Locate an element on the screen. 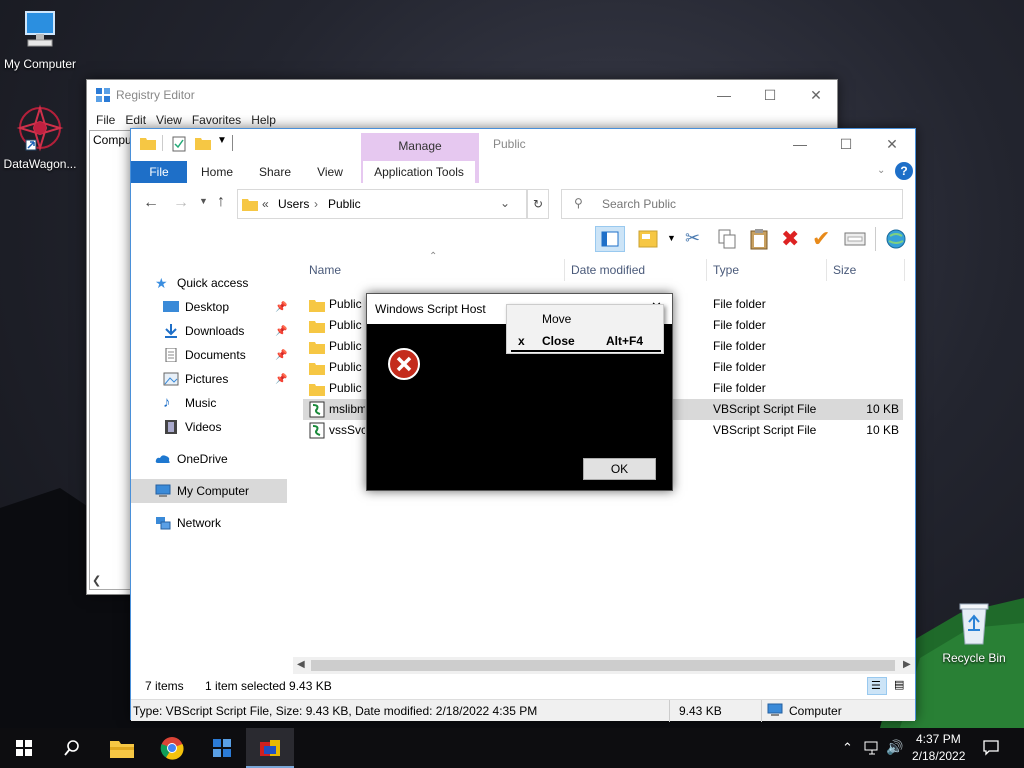  nav-pictures: Pictures 📌 is located at coordinates (225, 379).